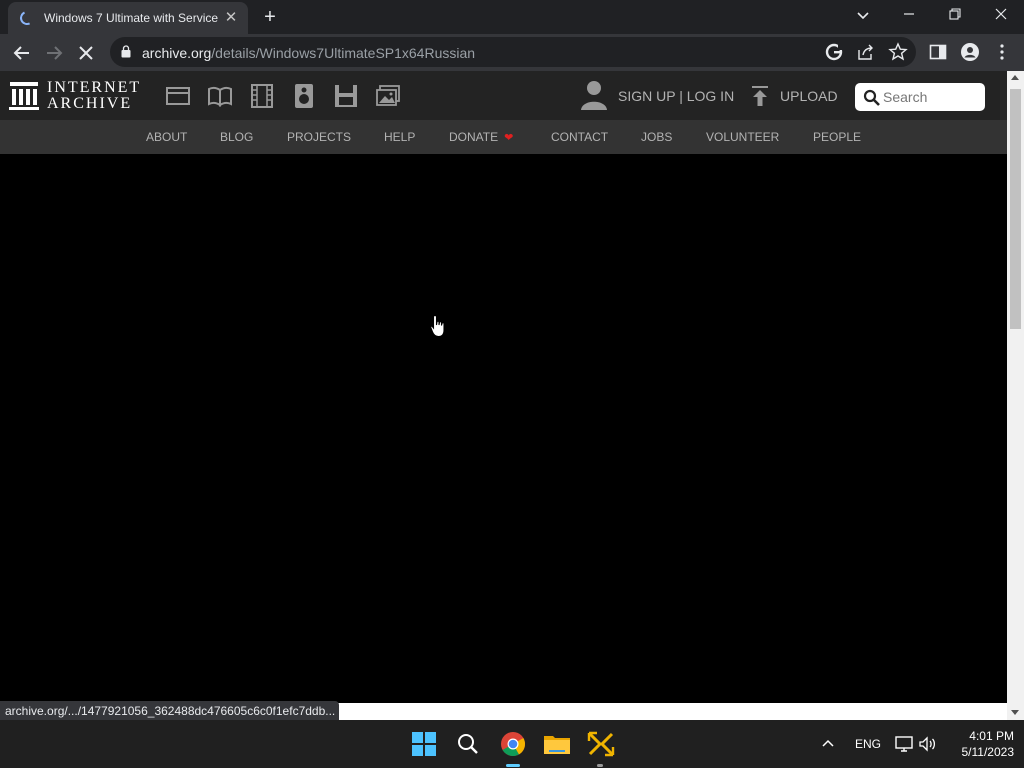 The image size is (1024, 768). I want to click on site-search-box, so click(920, 97).